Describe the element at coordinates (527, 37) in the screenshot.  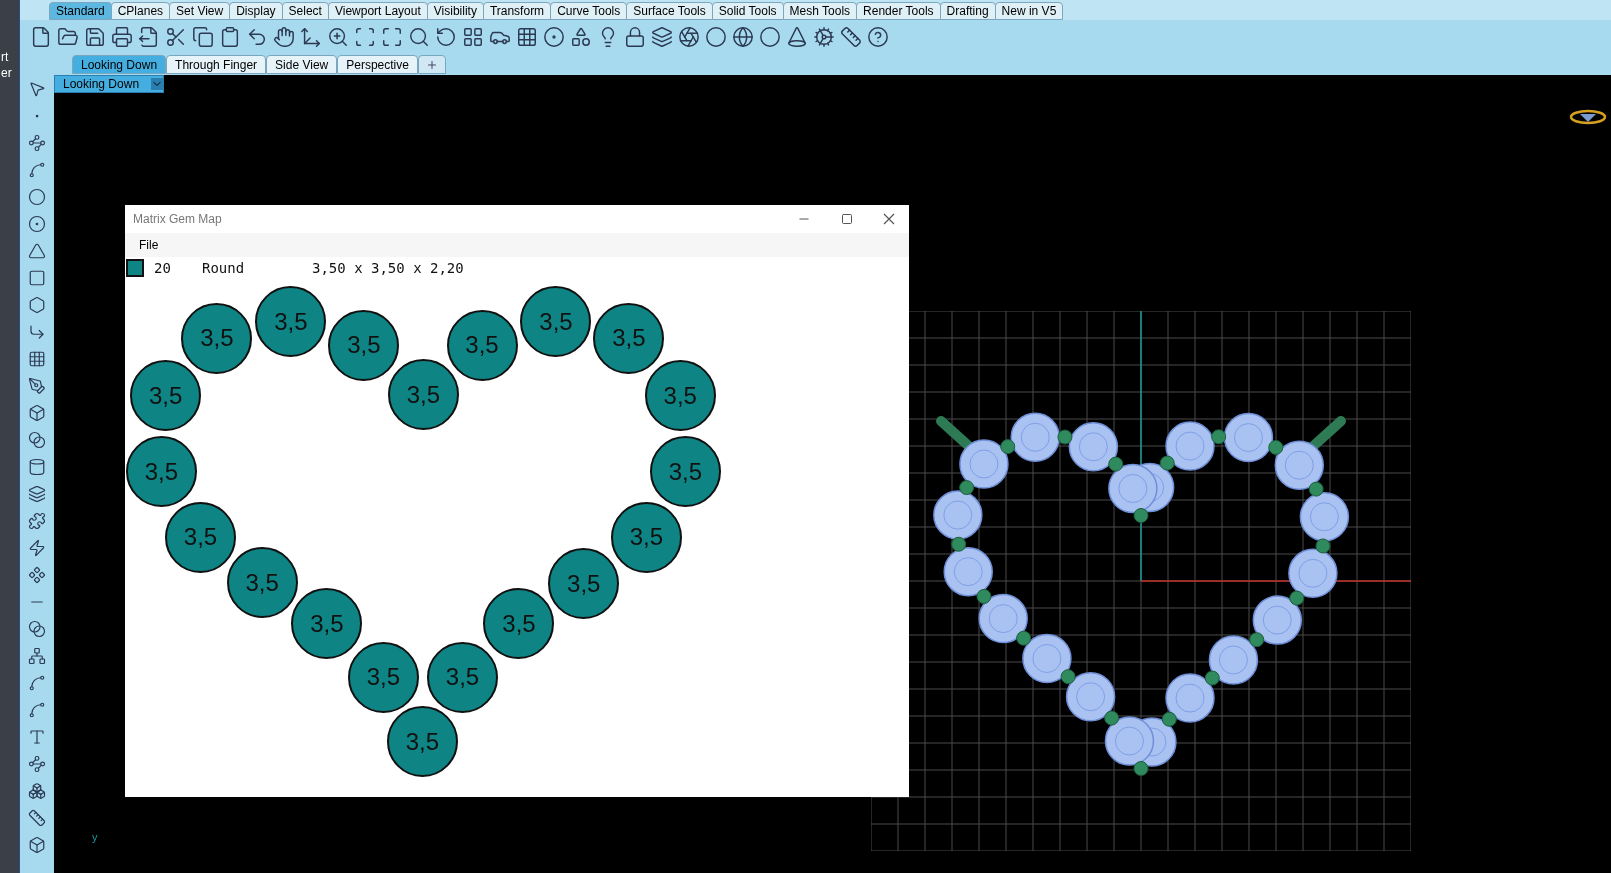
I see `grid-point-icon` at that location.